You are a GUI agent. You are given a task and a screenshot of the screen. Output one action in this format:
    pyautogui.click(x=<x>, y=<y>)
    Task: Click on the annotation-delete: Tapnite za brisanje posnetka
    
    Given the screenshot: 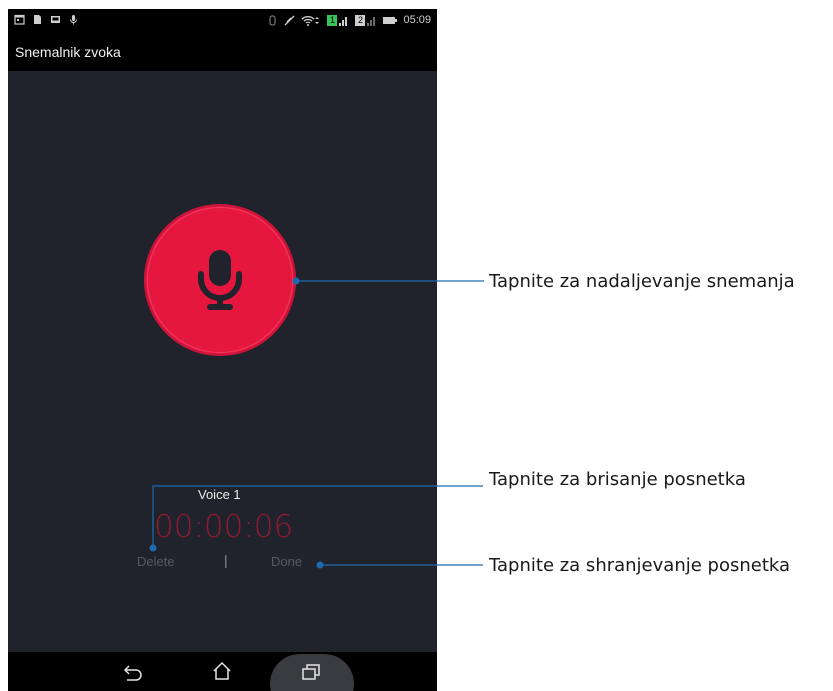 What is the action you would take?
    pyautogui.click(x=617, y=479)
    